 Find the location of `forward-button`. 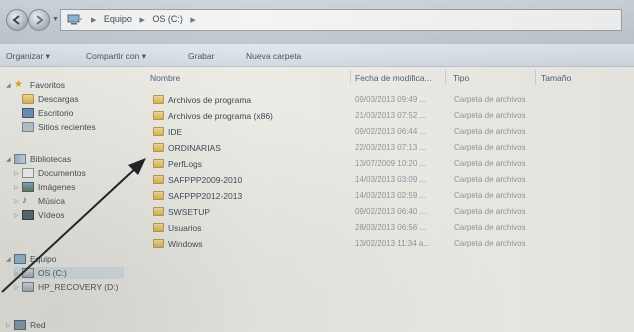

forward-button is located at coordinates (39, 20).